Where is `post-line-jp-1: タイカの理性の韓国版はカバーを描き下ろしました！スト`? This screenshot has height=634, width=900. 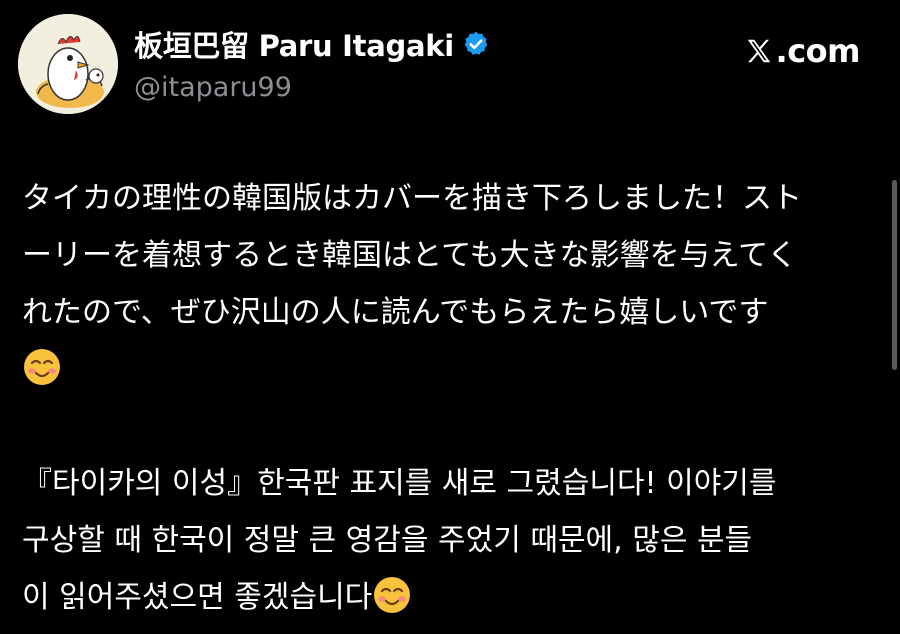 post-line-jp-1: タイカの理性の韓国版はカバーを描き下ろしました！スト is located at coordinates (412, 198).